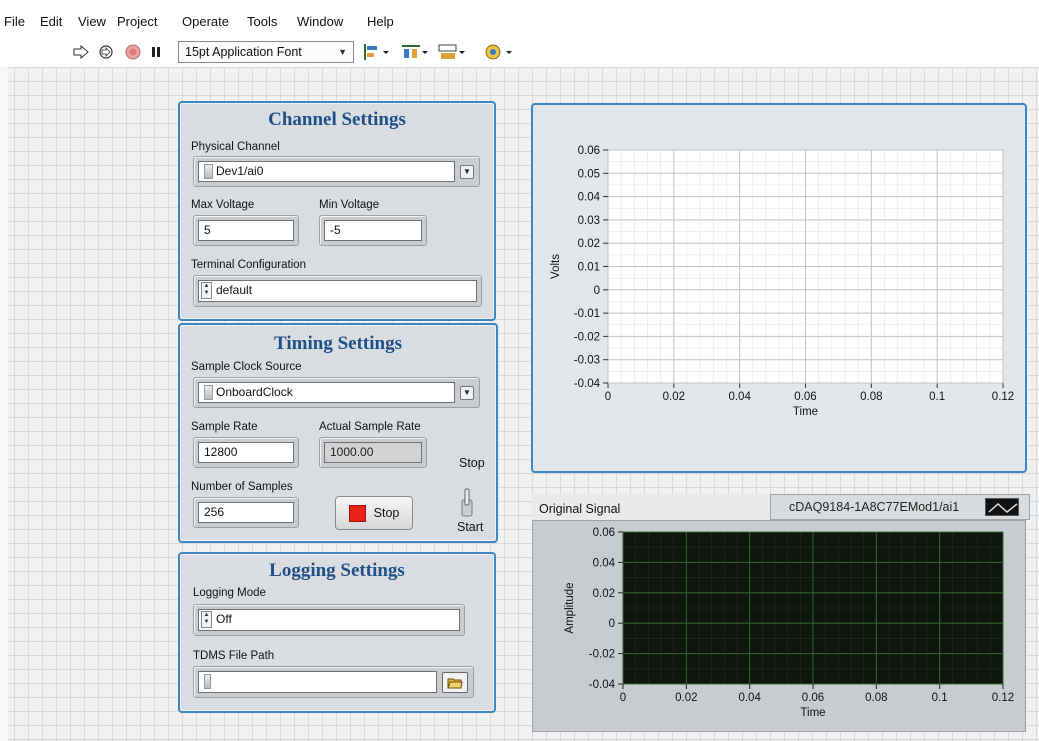  Describe the element at coordinates (229, 593) in the screenshot. I see `logging-mode-label: Logging Mode` at that location.